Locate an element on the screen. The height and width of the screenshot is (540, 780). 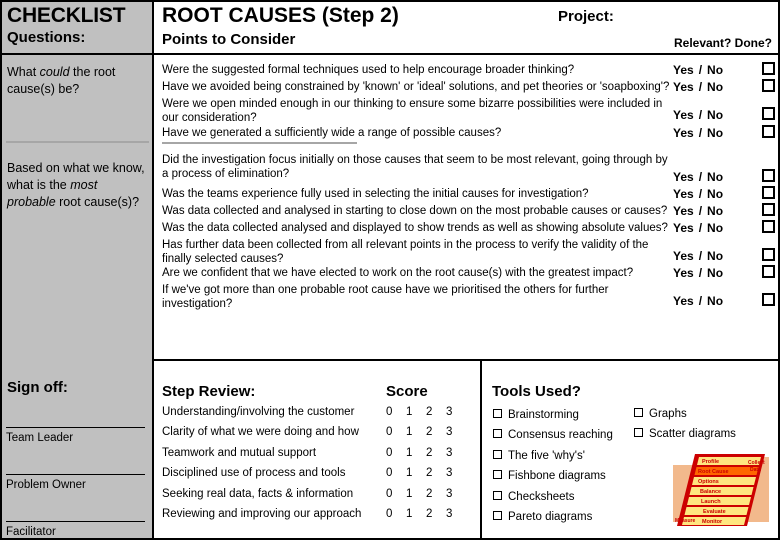
signature-line-facilitator is located at coordinates (75, 521).